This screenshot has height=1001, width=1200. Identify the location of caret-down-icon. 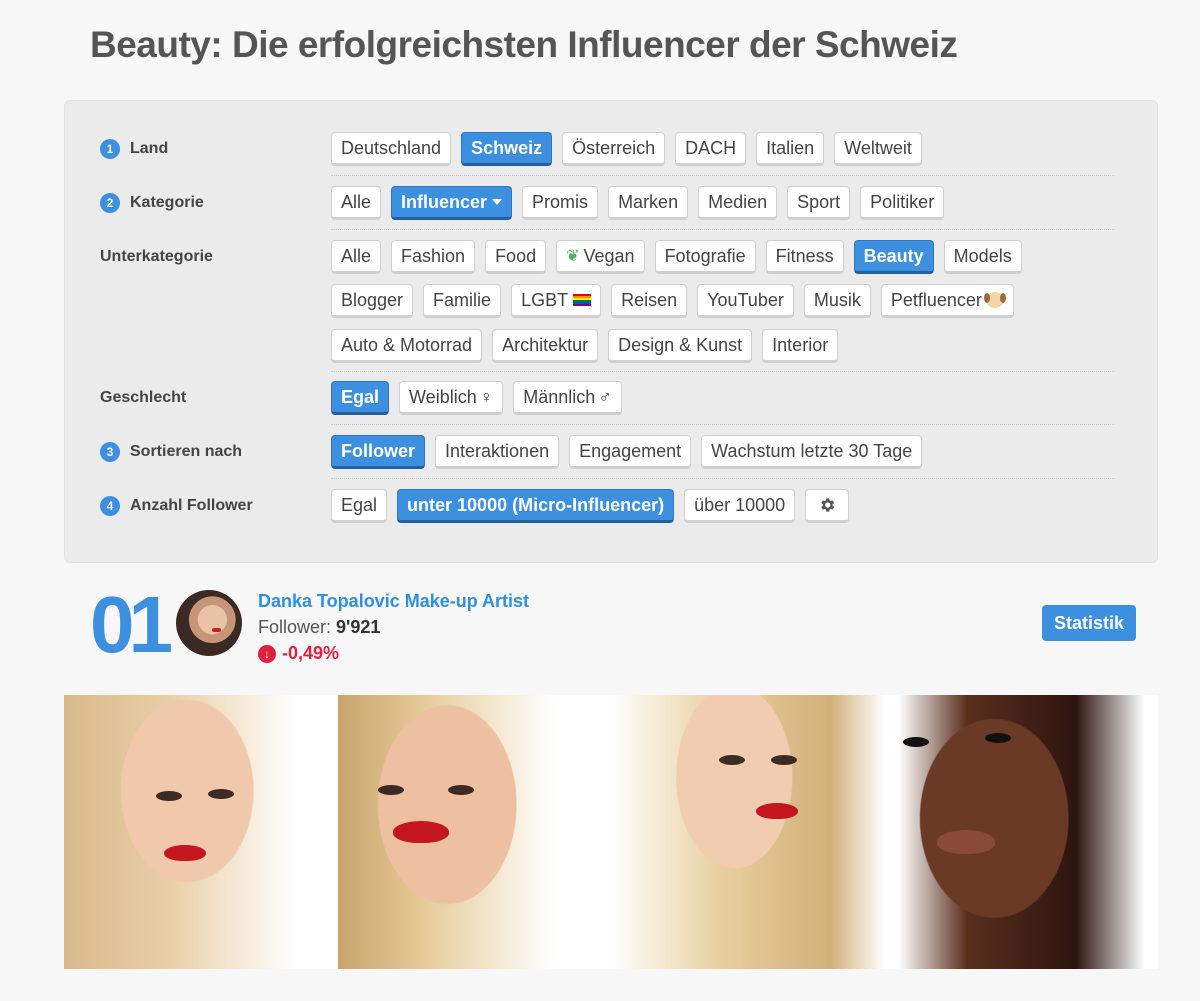
(497, 202).